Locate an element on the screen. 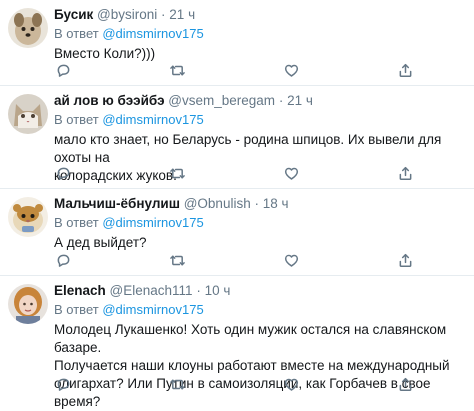 The width and height of the screenshot is (474, 411). display-name: Elenach is located at coordinates (80, 290).